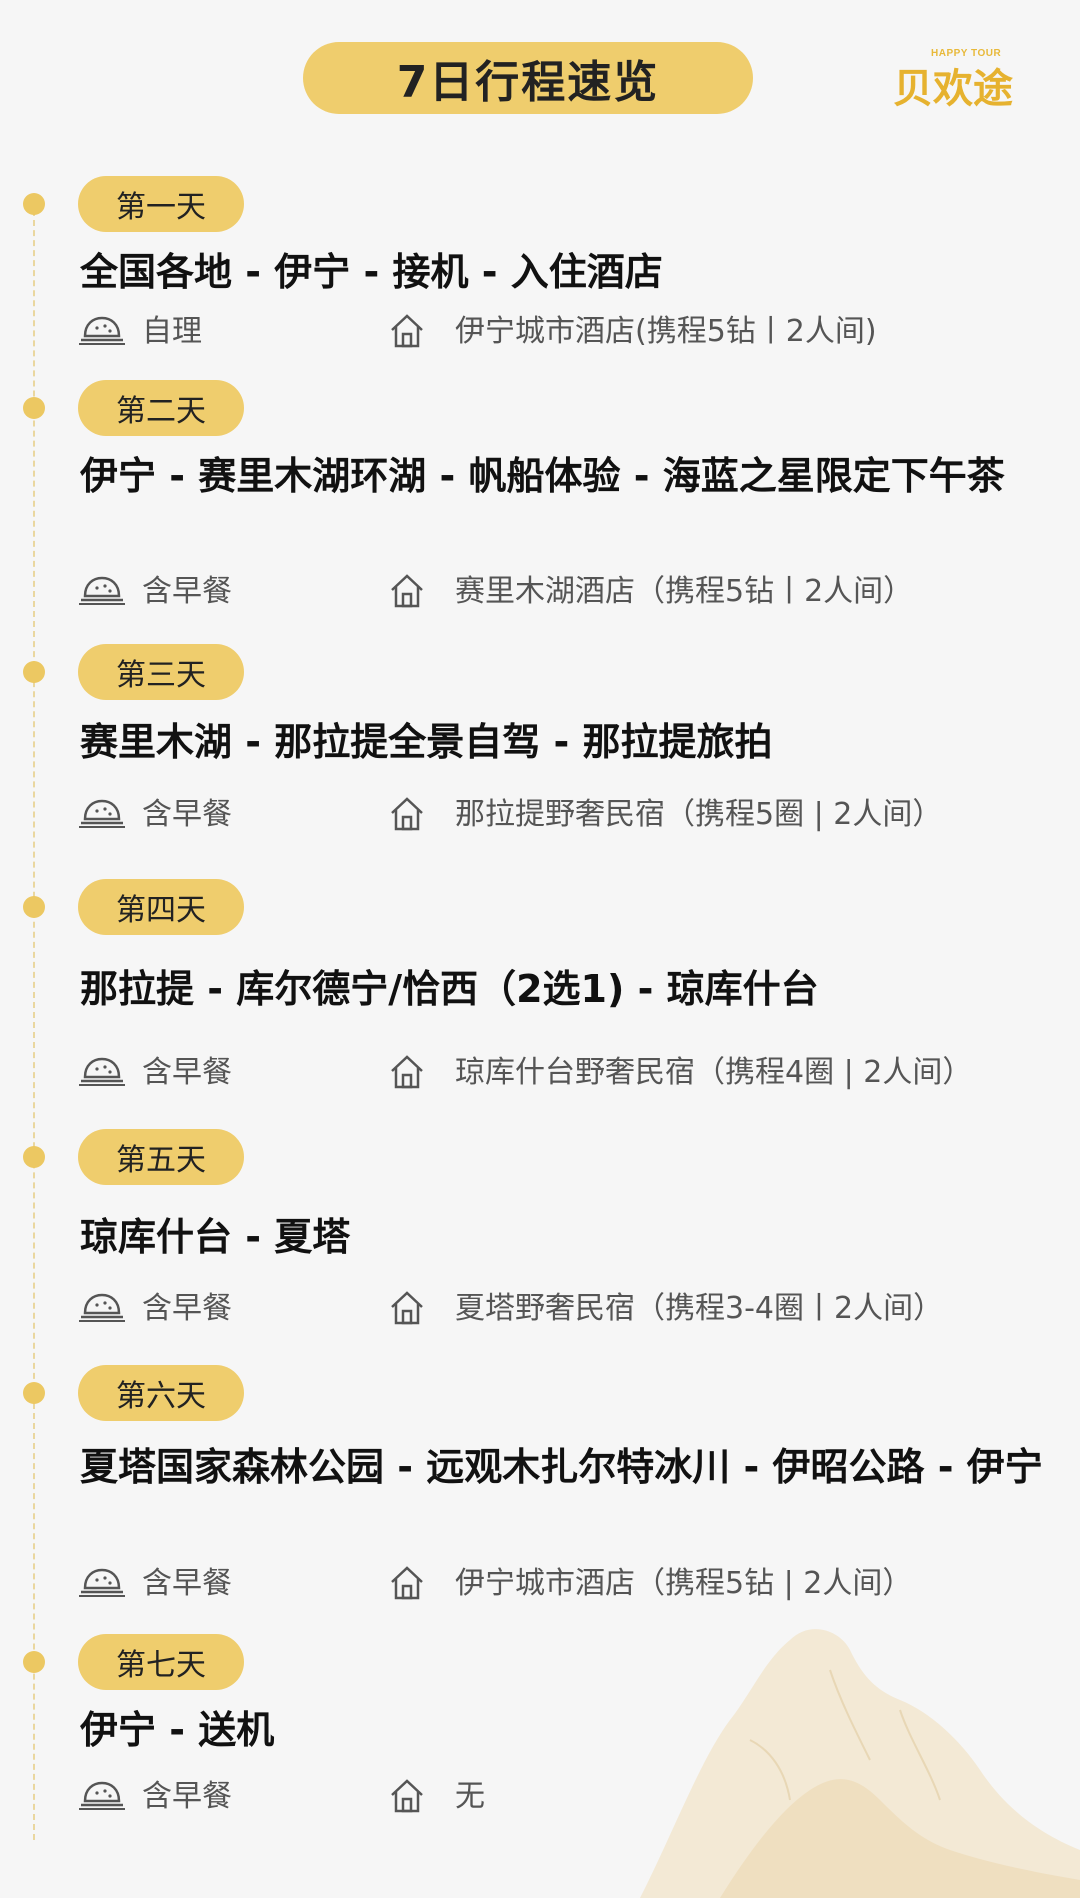  I want to click on day-route: 伊宁 - 送机, so click(177, 1730).